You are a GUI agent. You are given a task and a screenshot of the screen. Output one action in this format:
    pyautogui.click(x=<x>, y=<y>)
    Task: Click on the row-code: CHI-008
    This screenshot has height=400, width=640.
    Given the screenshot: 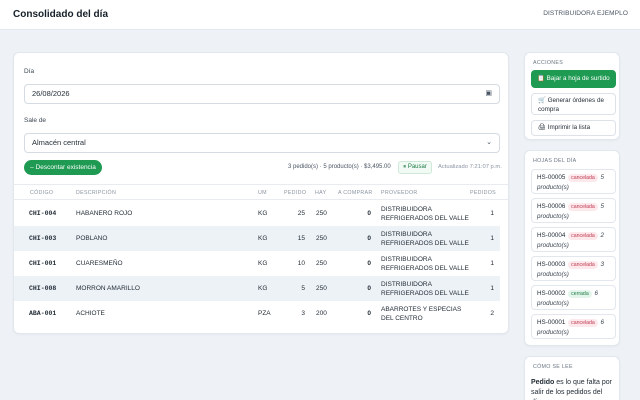 What is the action you would take?
    pyautogui.click(x=43, y=288)
    